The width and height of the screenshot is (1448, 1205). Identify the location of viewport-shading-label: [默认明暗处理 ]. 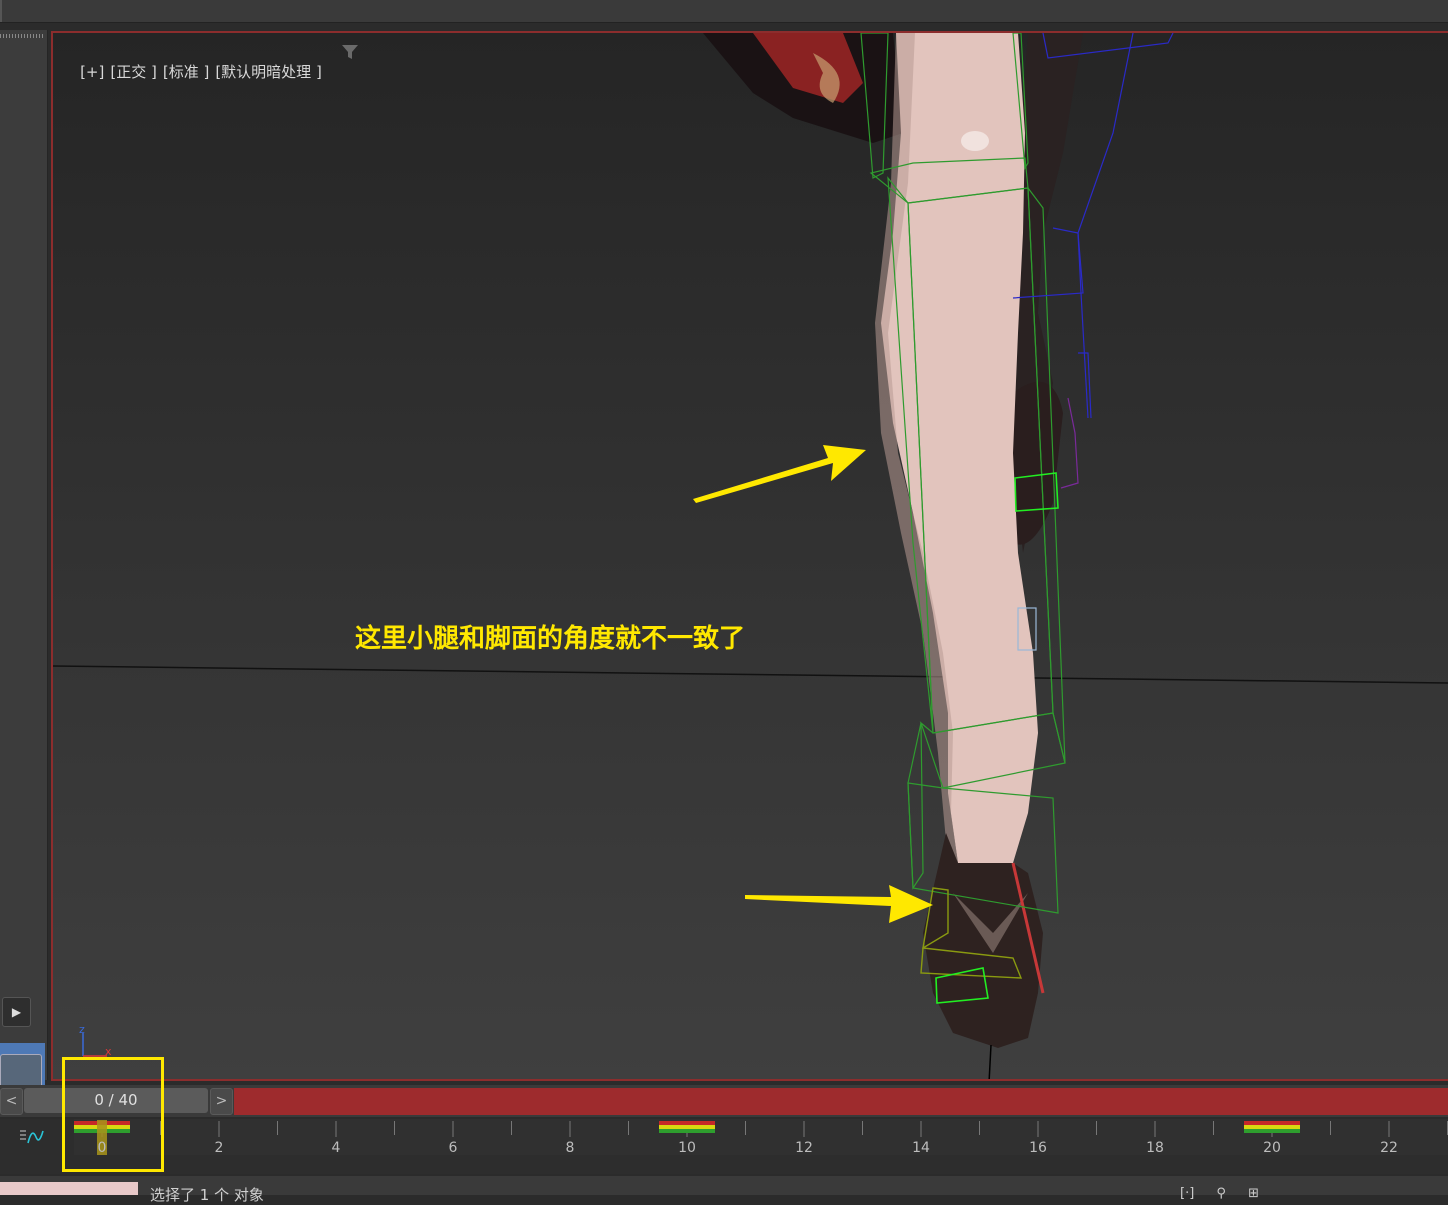
(268, 72).